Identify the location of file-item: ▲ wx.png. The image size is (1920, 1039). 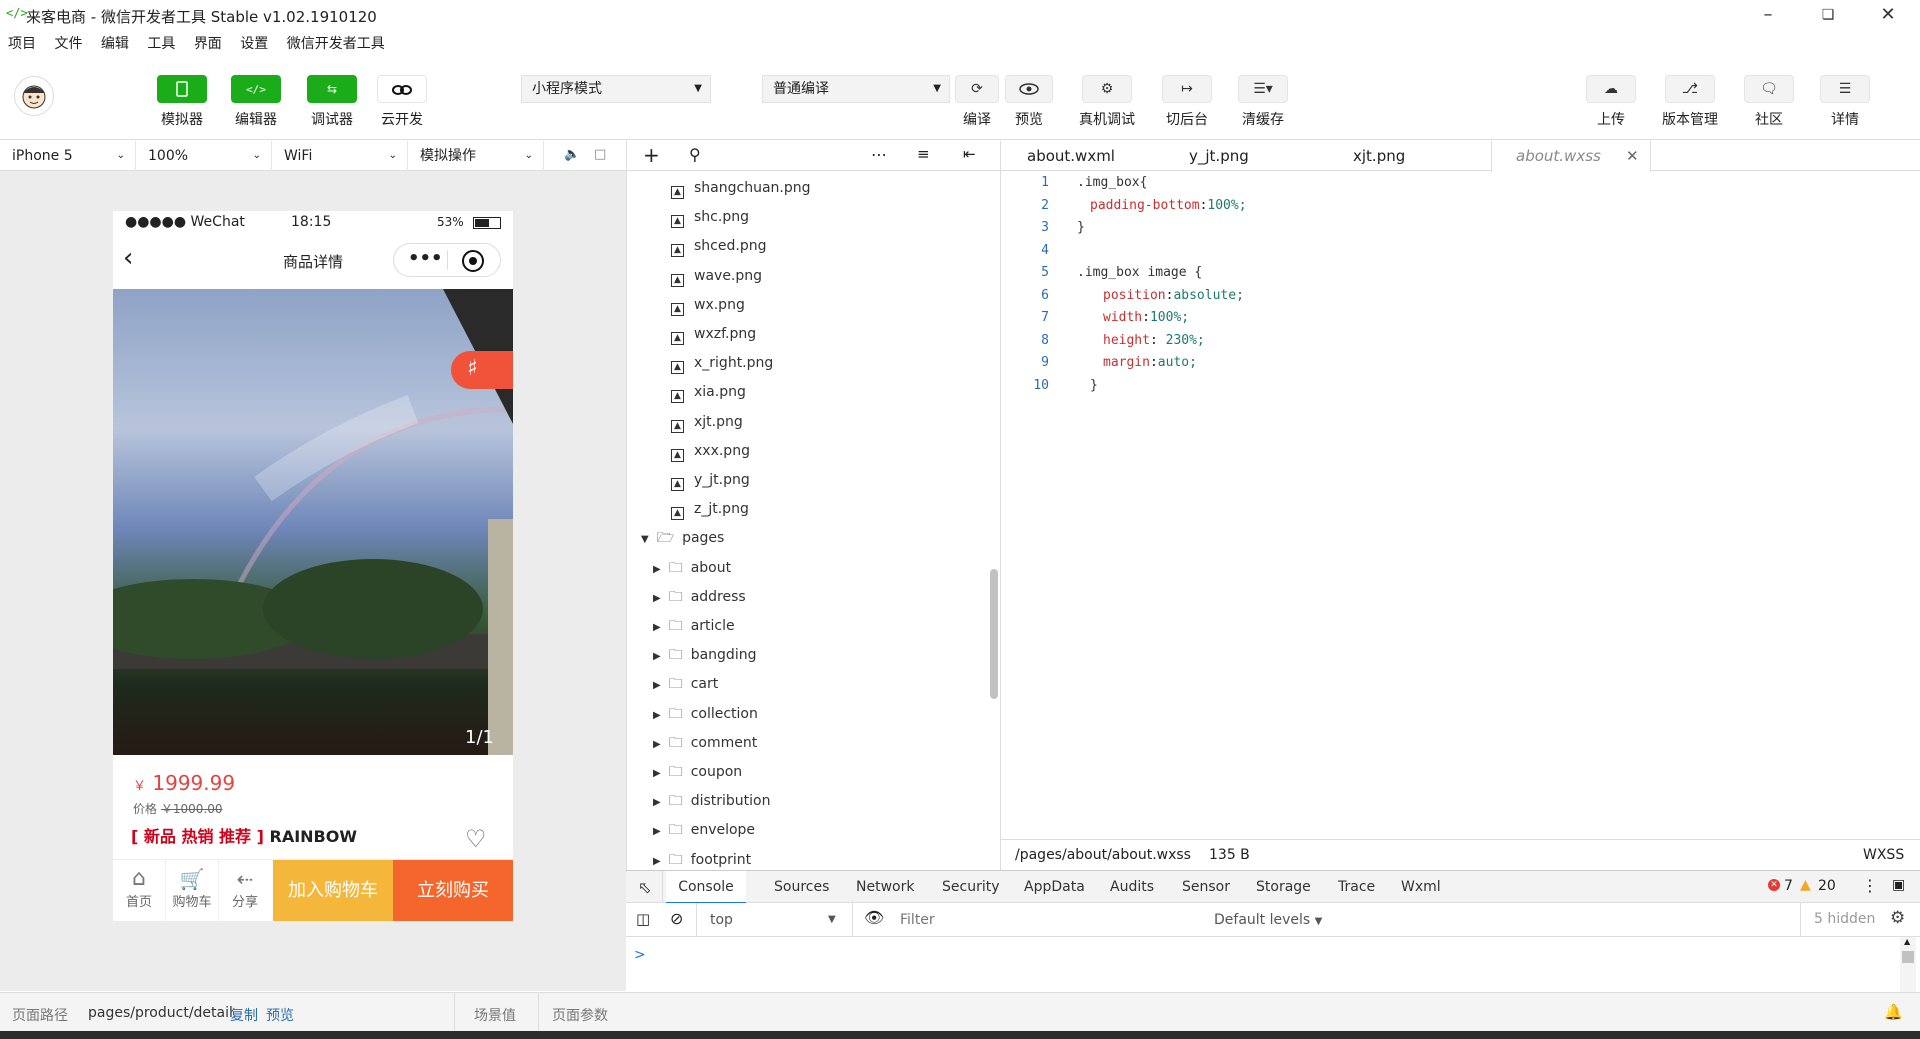
(835, 305).